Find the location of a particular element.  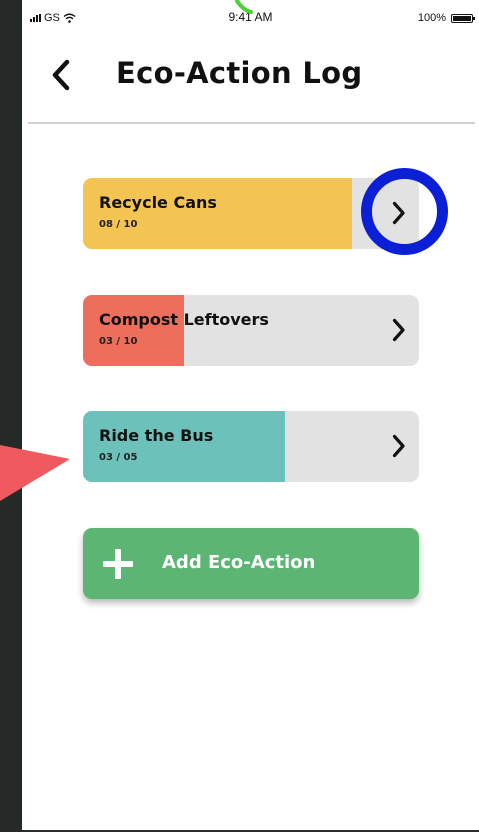

chevron-left-icon is located at coordinates (61, 75).